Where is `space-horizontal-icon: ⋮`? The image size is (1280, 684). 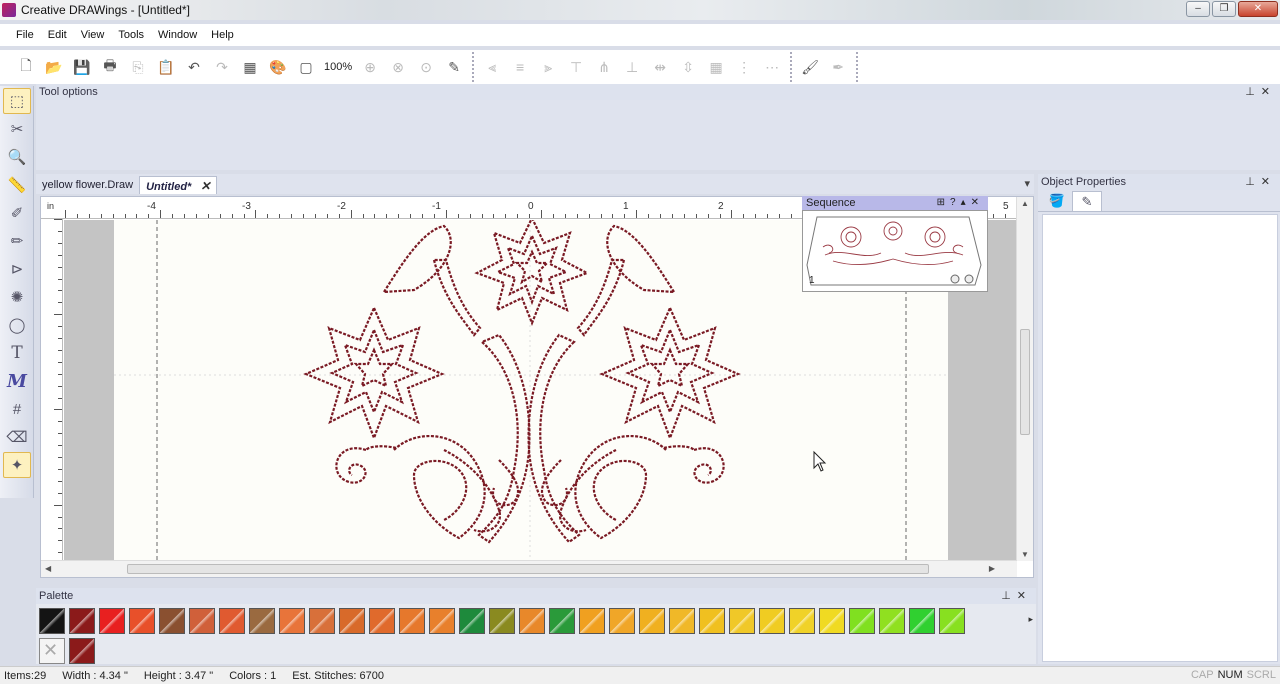 space-horizontal-icon: ⋮ is located at coordinates (744, 67).